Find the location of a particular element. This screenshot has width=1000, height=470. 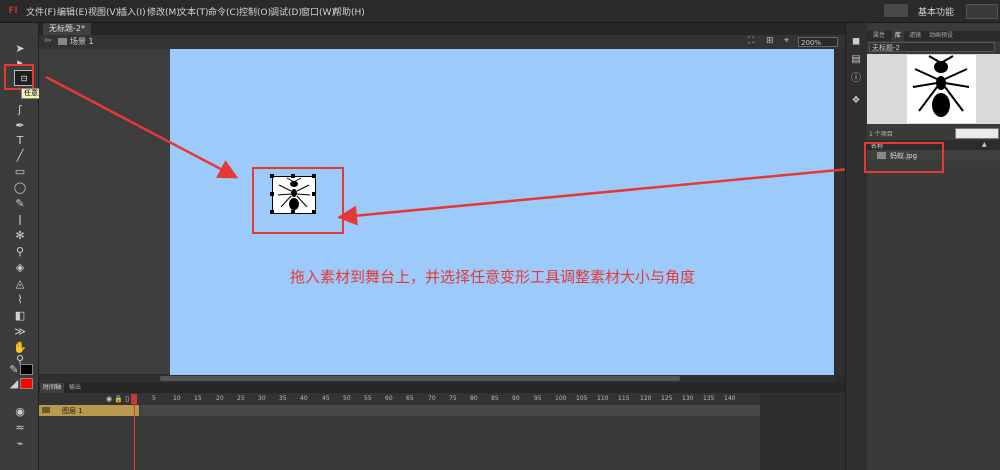

frame-number: 130 is located at coordinates (688, 398).